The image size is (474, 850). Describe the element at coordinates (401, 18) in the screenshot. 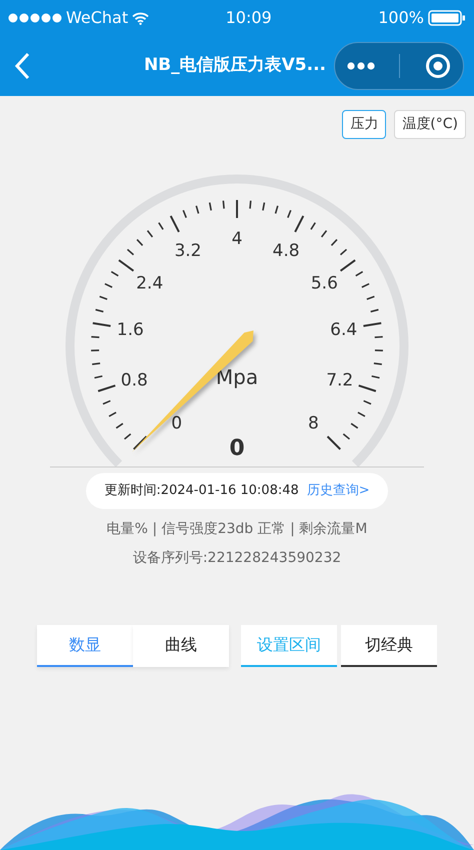

I see `battery-percent: 100%` at that location.